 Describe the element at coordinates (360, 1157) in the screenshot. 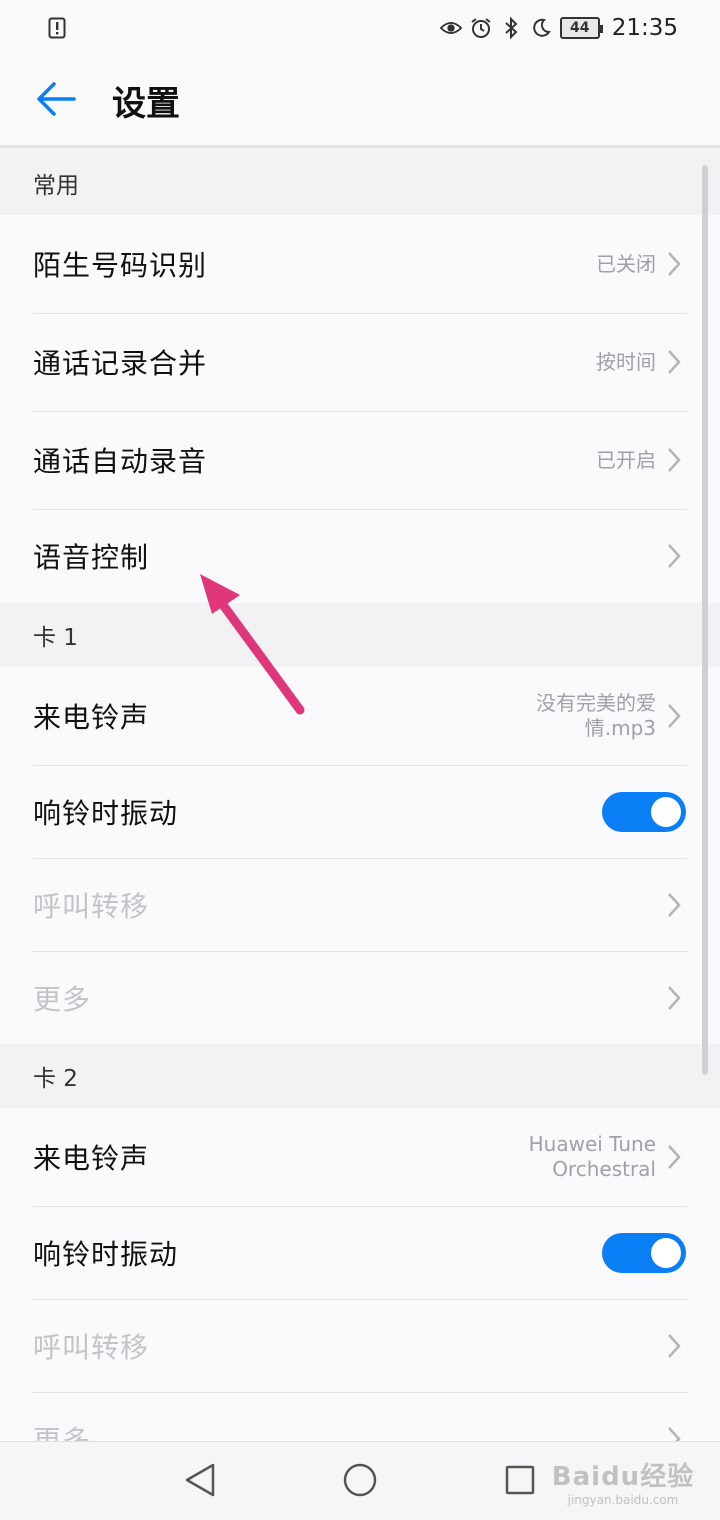

I see `row-sim2-ringtone: 来电铃声 Huawei Tune Orchestral` at that location.